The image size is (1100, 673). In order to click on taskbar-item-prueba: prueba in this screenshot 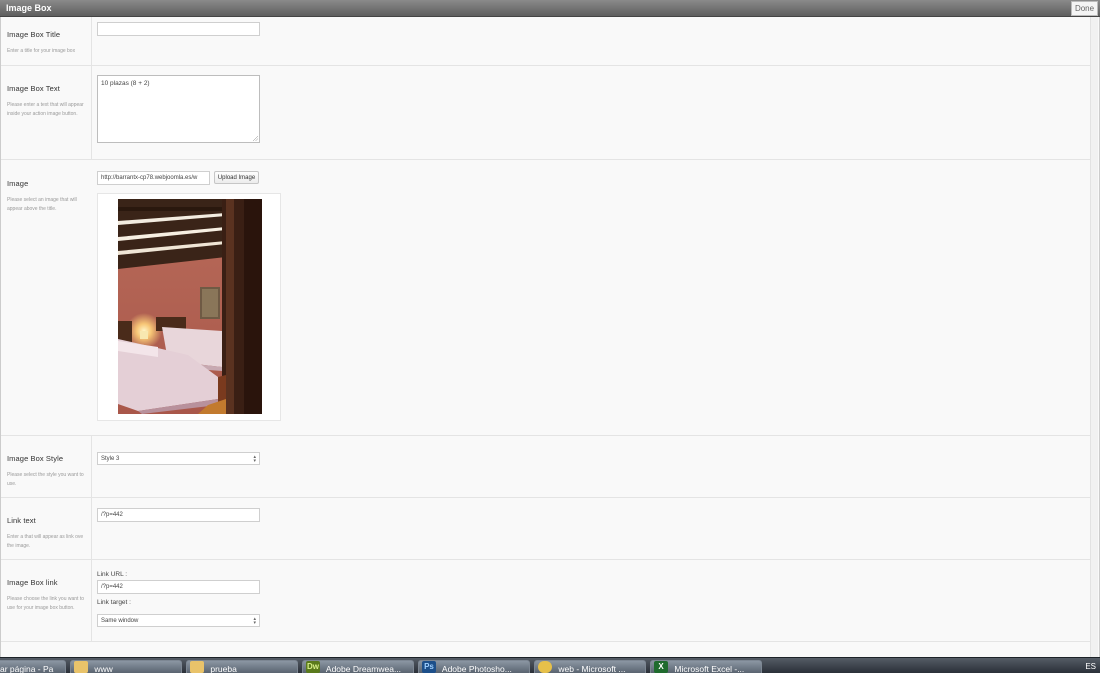, I will do `click(242, 666)`.